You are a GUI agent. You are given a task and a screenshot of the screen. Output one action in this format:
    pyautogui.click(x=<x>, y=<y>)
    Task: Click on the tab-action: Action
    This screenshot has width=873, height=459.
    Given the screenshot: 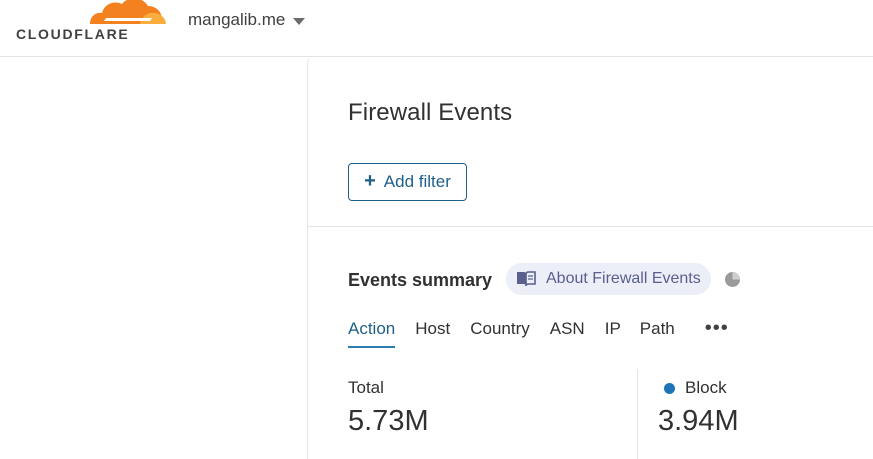 What is the action you would take?
    pyautogui.click(x=372, y=333)
    